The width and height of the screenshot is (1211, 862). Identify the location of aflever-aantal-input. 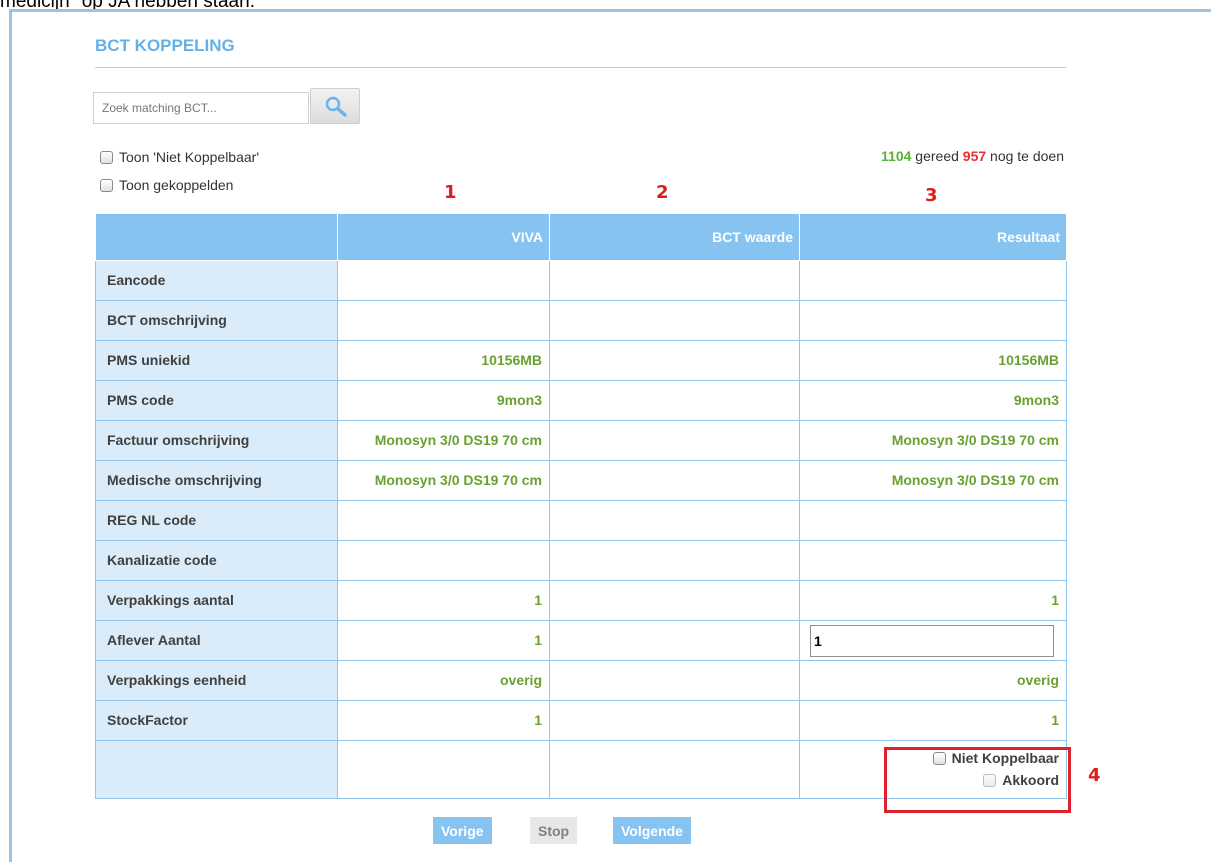
(932, 640).